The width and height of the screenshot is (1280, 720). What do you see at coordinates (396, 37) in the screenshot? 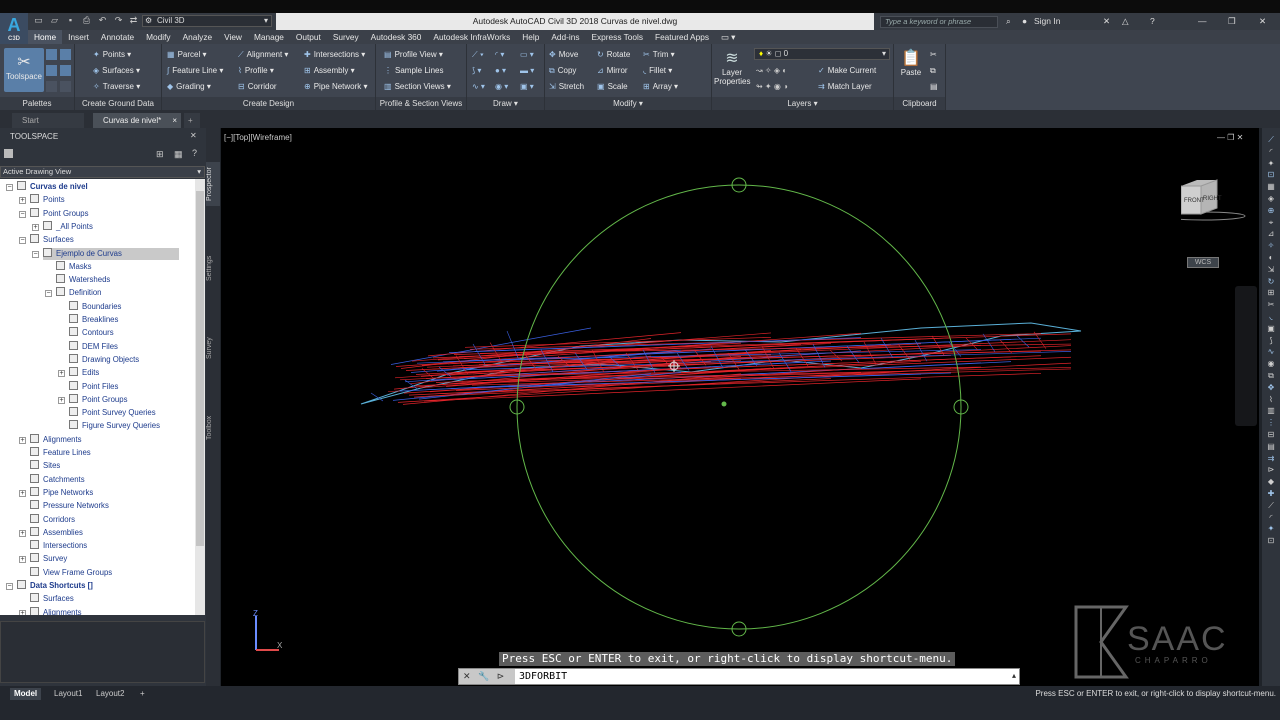
I see `tab-autodesk-360: Autodesk 360` at bounding box center [396, 37].